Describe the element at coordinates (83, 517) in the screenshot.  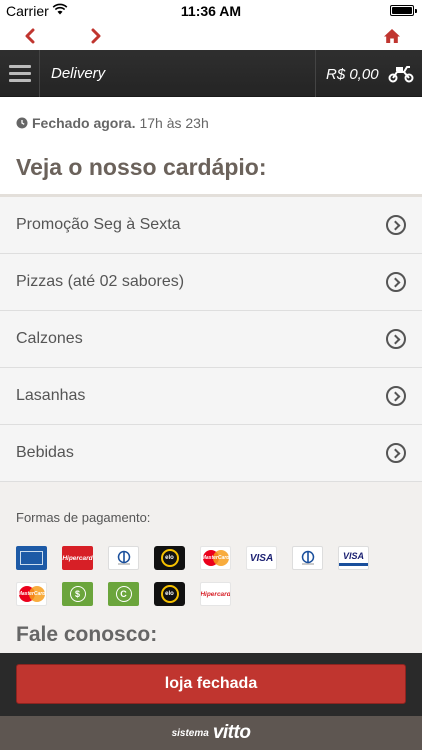
I see `payments-title: Formas de pagamento:` at that location.